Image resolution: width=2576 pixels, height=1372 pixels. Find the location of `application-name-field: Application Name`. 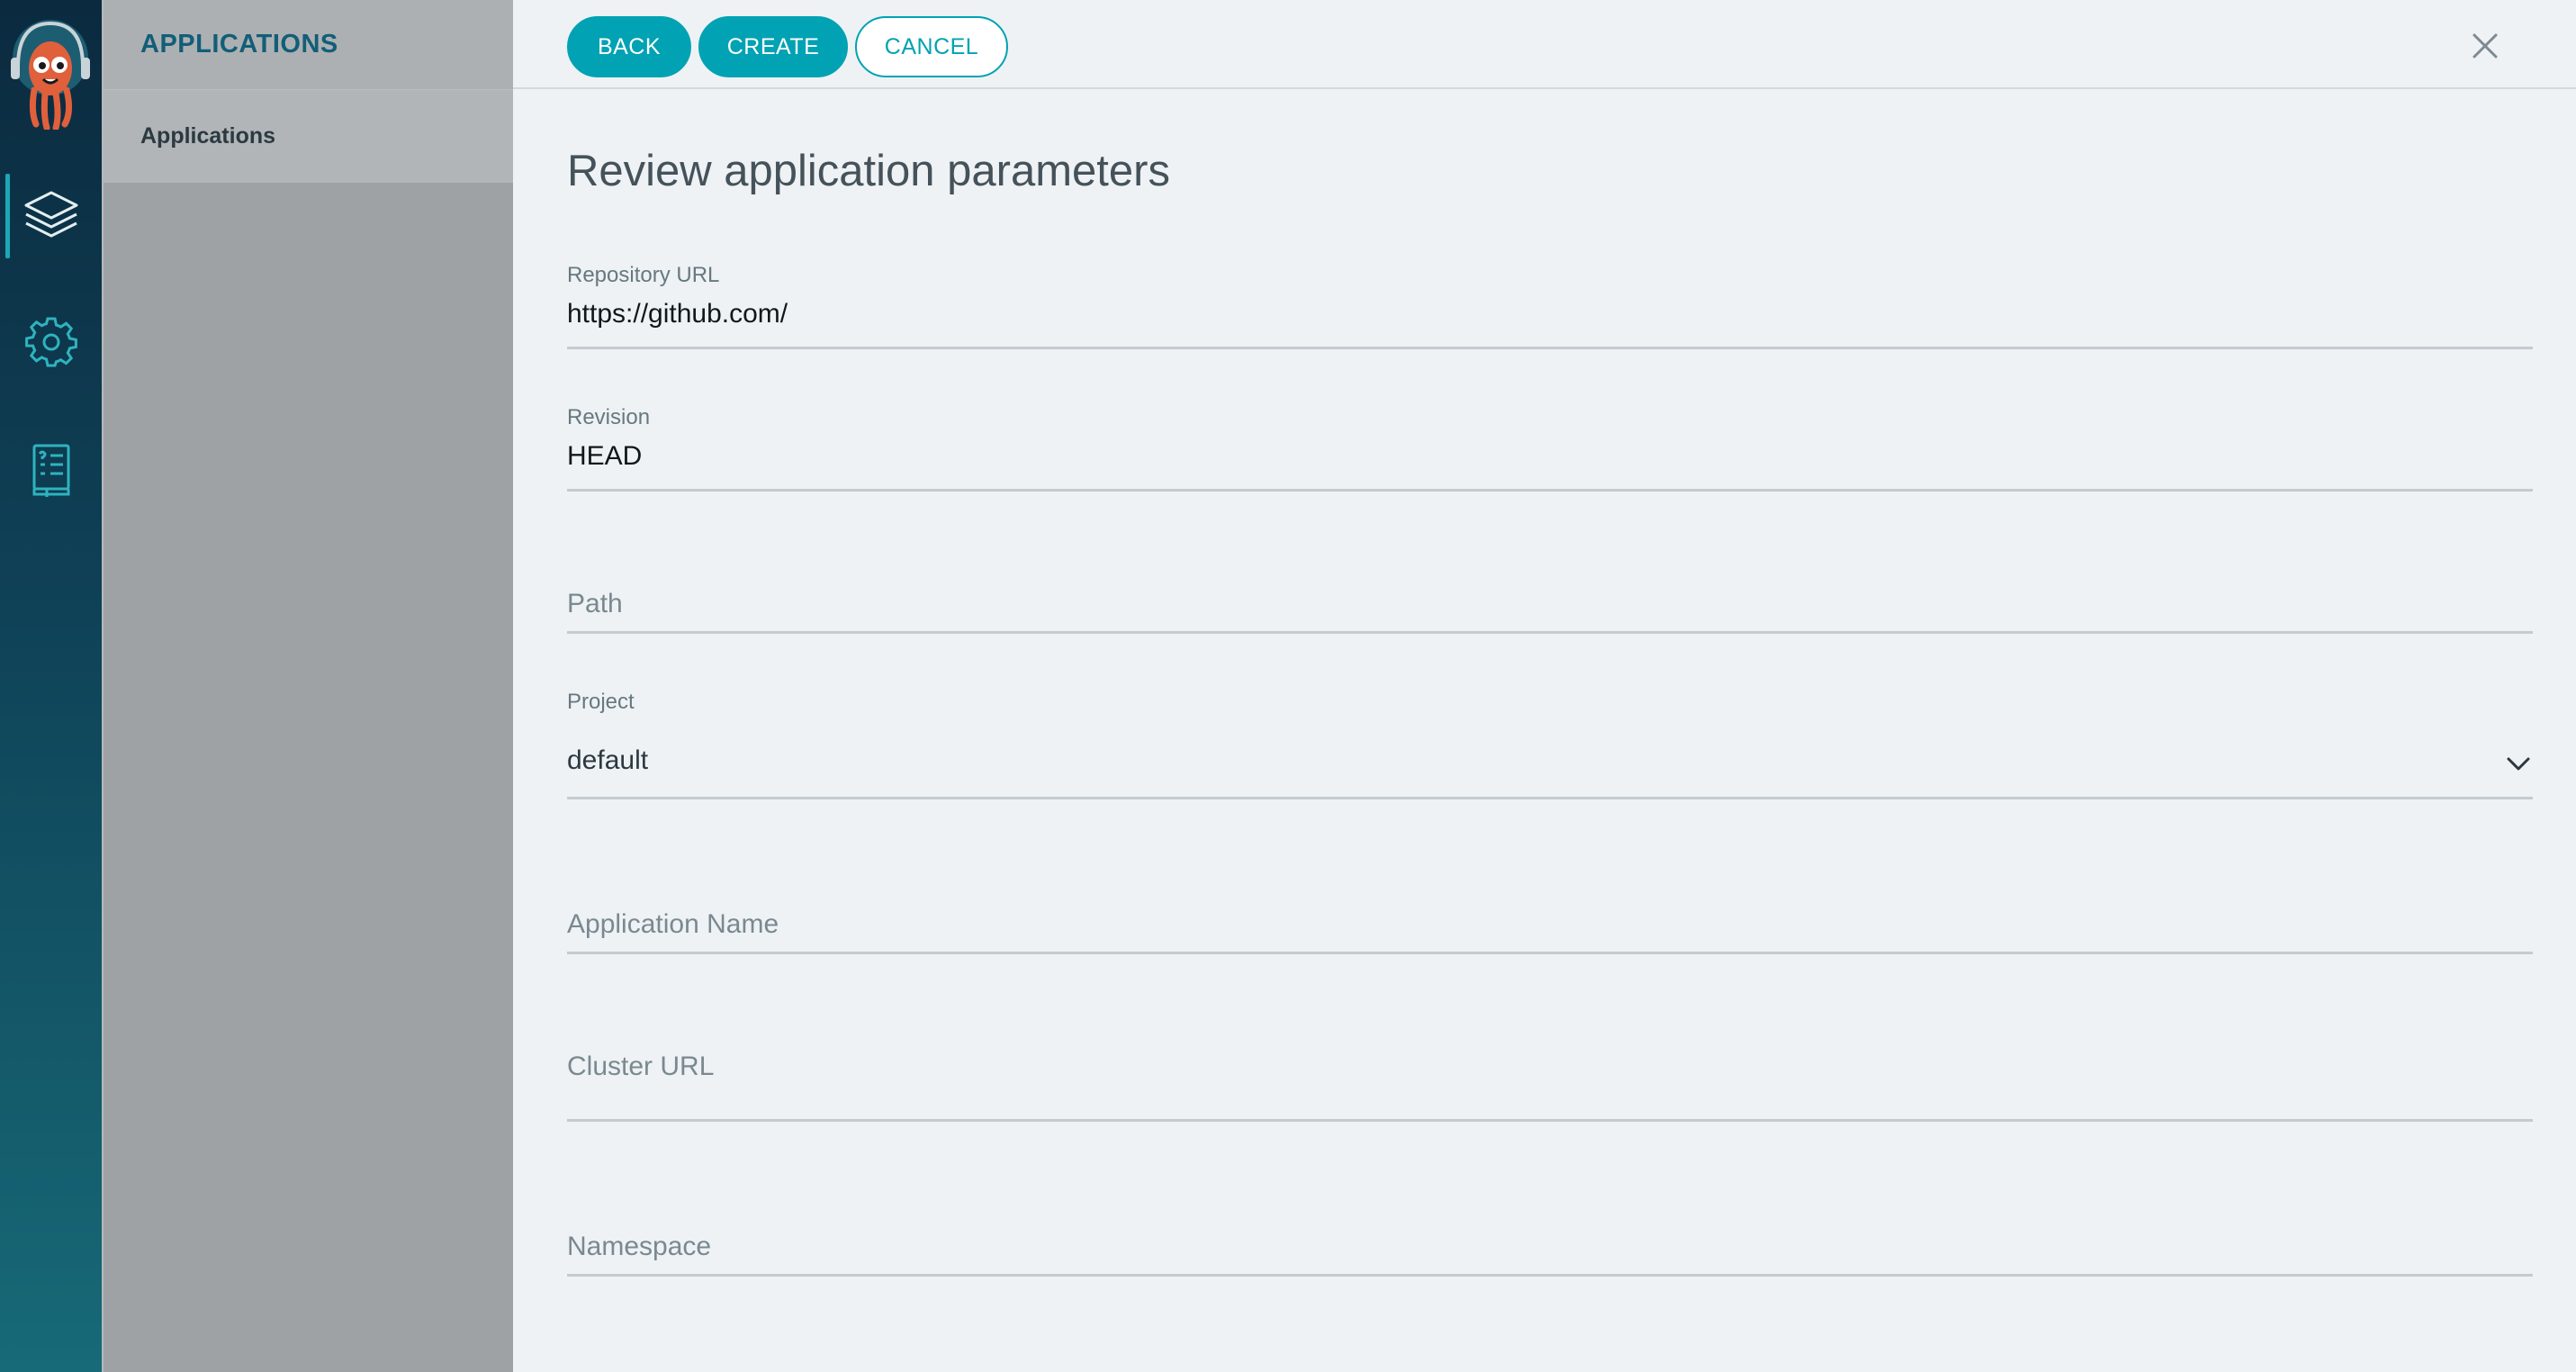

application-name-field: Application Name is located at coordinates (1550, 926).